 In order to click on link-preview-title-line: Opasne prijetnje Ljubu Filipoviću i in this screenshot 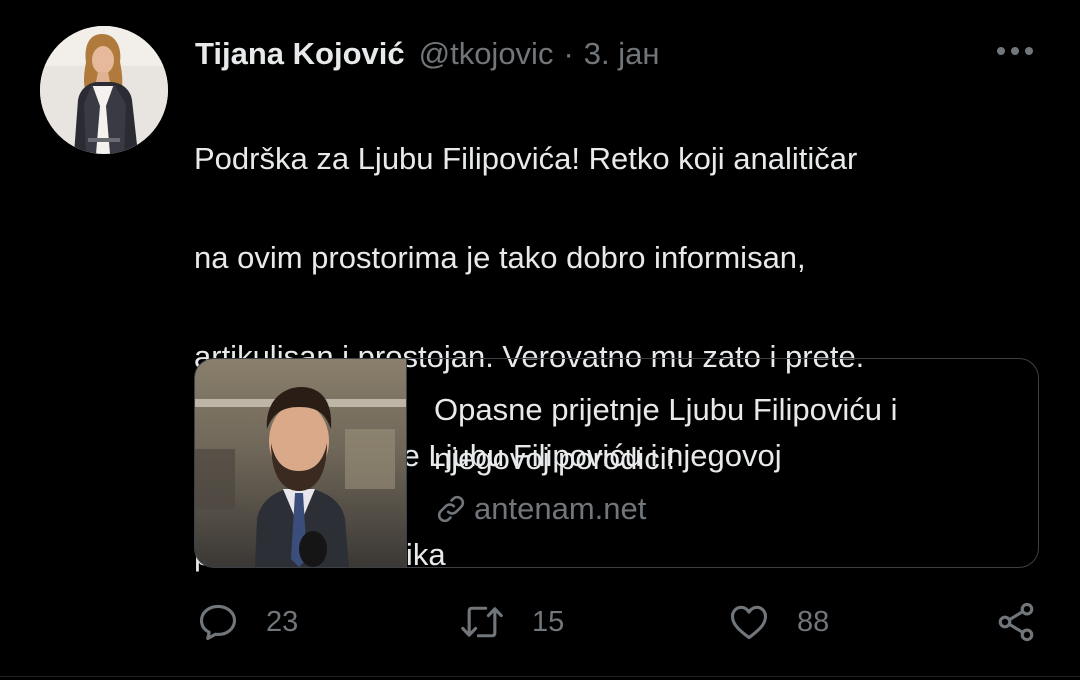, I will do `click(666, 409)`.